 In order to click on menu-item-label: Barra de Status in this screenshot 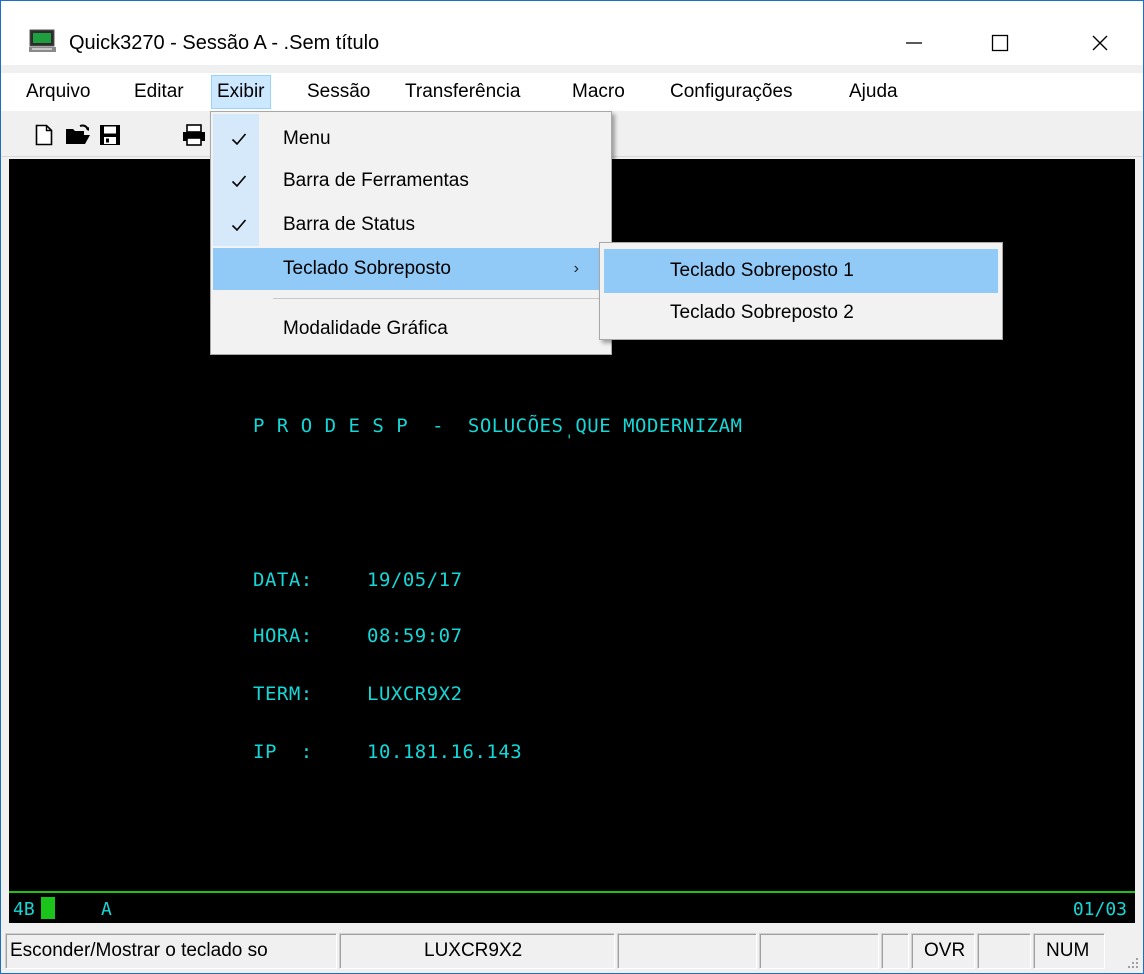, I will do `click(349, 224)`.